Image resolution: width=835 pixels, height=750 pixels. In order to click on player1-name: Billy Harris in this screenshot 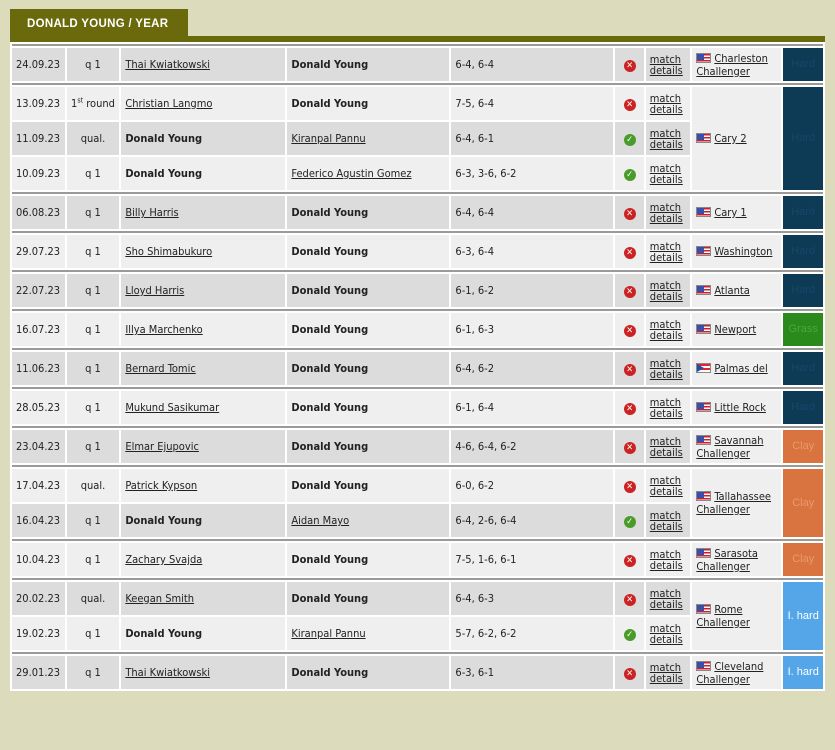, I will do `click(151, 212)`.